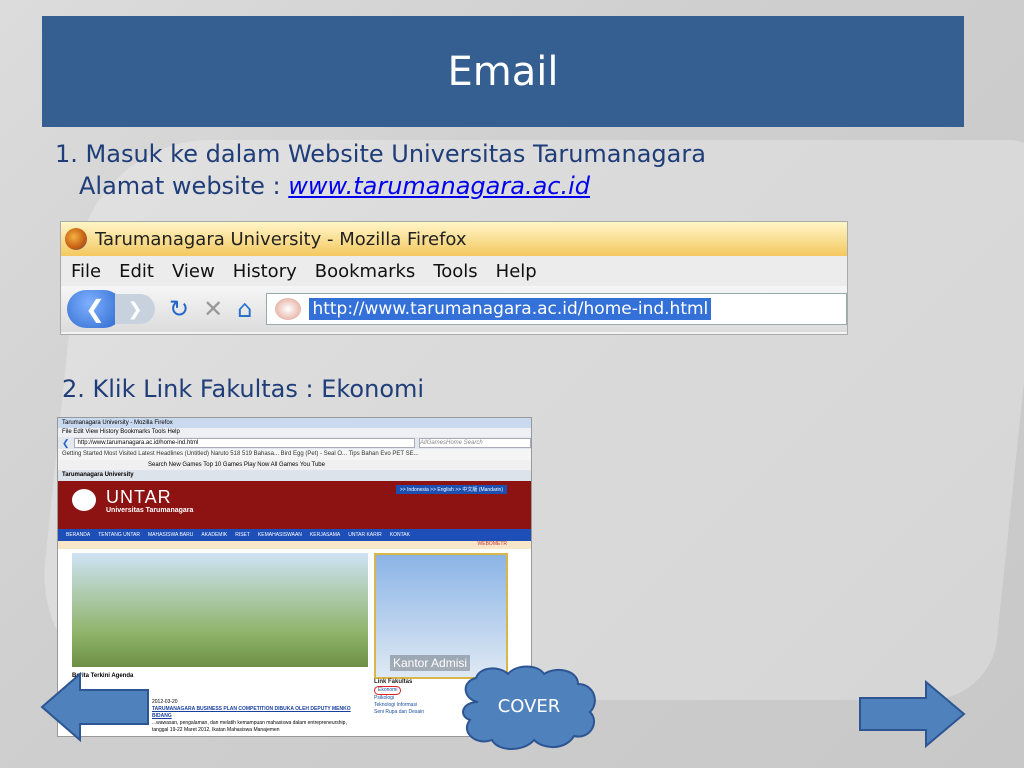 The height and width of the screenshot is (768, 1024). I want to click on menu-bookmarks: Bookmarks, so click(365, 271).